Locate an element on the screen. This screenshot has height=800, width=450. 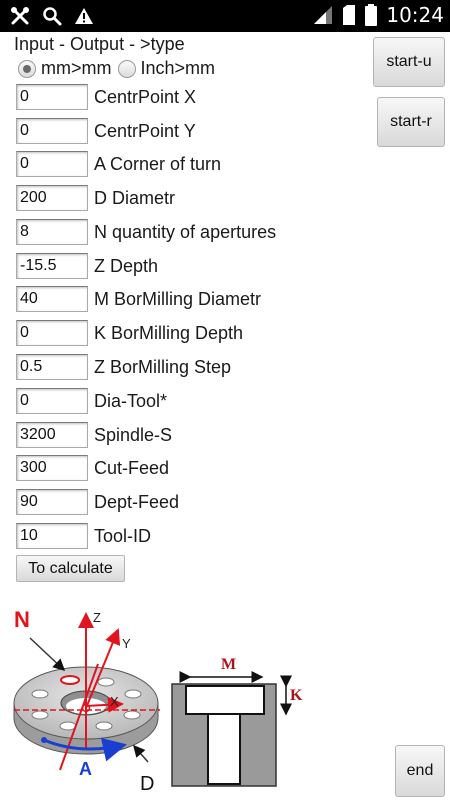
cut-feed-input is located at coordinates (52, 468).